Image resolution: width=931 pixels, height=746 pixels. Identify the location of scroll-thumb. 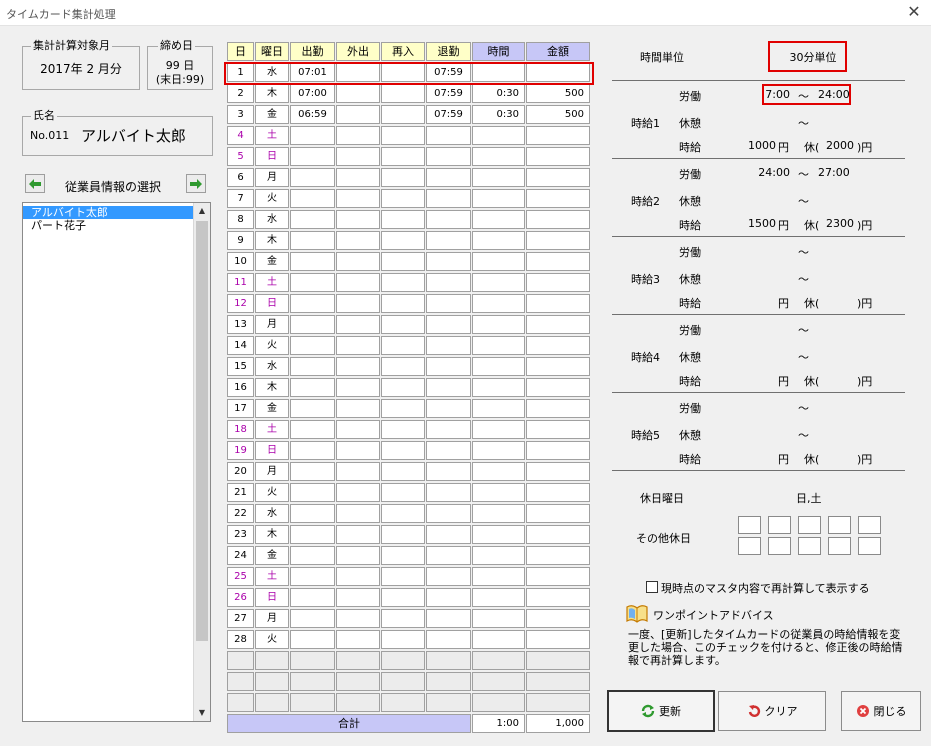
(202, 431).